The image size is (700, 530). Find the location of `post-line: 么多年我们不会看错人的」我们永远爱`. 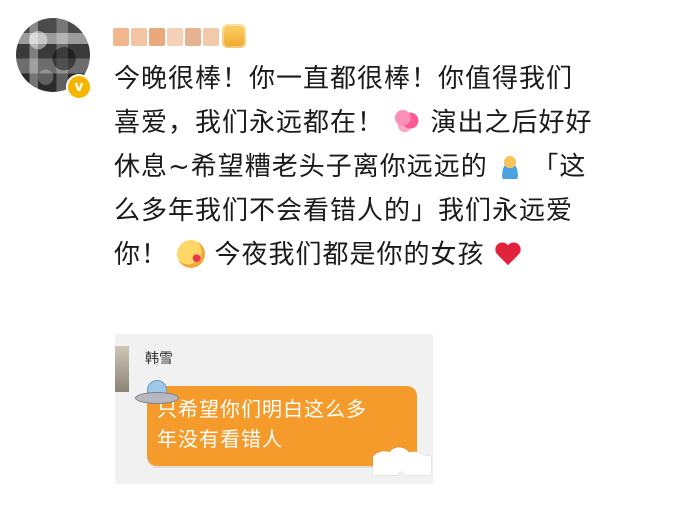

post-line: 么多年我们不会看错人的」我们永远爱 is located at coordinates (399, 211).